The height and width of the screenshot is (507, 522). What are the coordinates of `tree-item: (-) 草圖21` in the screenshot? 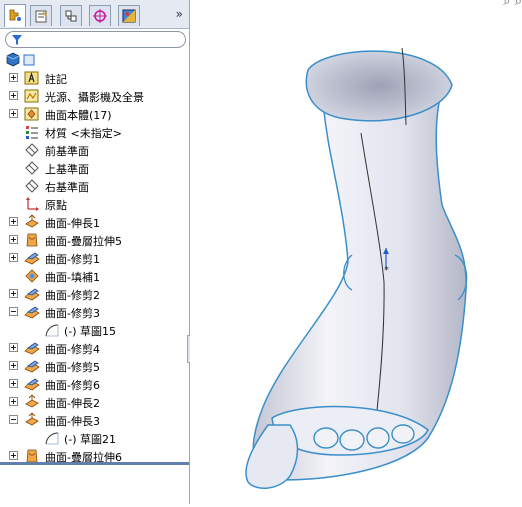 It's located at (94, 438).